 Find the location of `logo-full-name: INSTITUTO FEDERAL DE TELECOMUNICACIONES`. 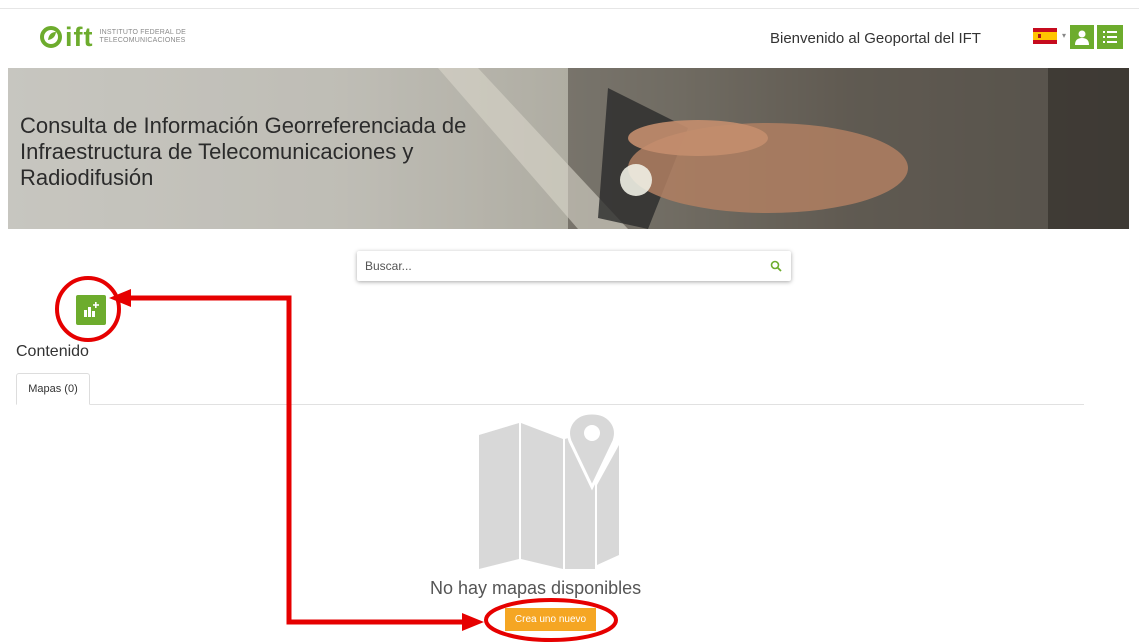

logo-full-name: INSTITUTO FEDERAL DE TELECOMUNICACIONES is located at coordinates (142, 37).